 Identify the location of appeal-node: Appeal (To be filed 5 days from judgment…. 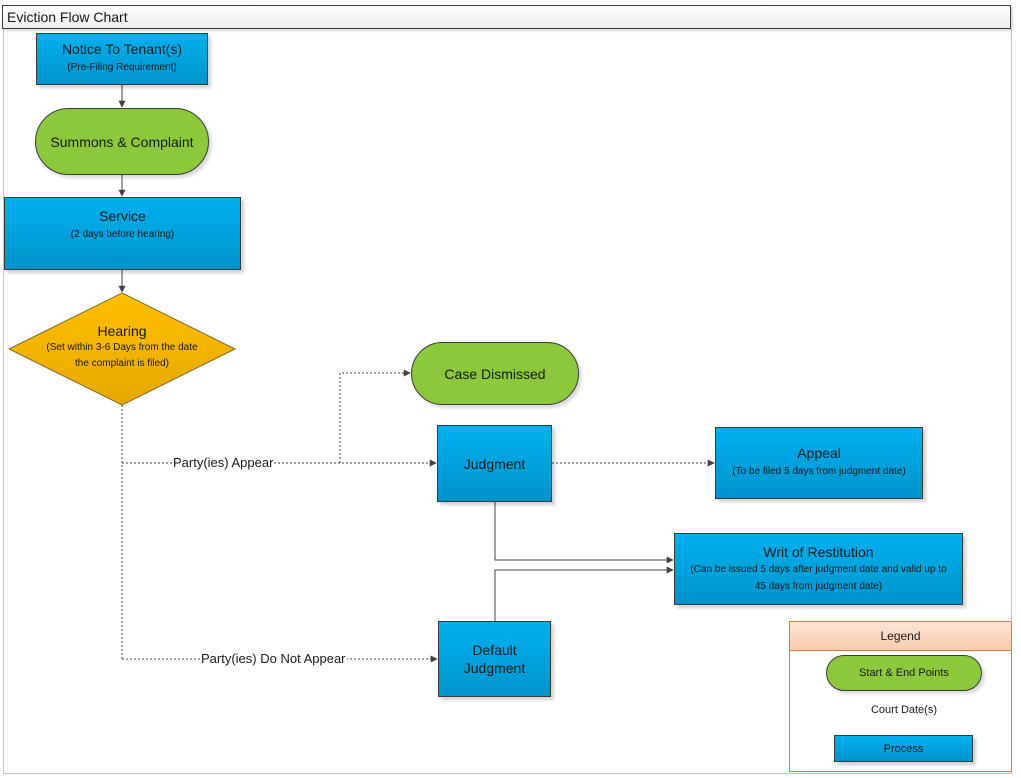
(819, 463).